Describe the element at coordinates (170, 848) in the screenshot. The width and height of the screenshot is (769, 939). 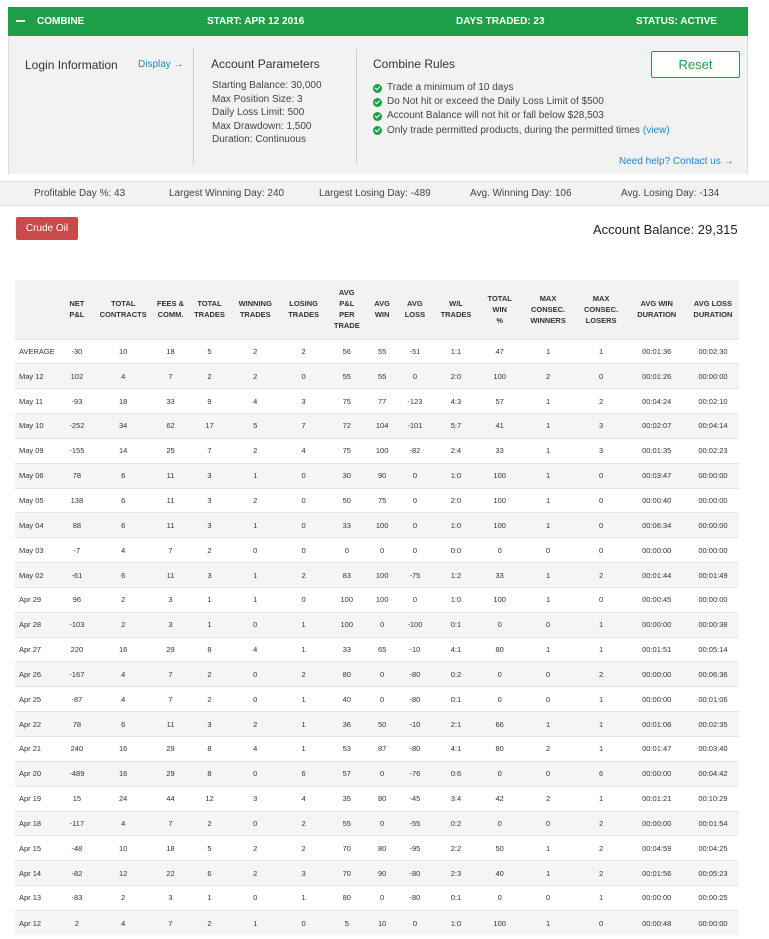
I see `table-cell: 18` at that location.